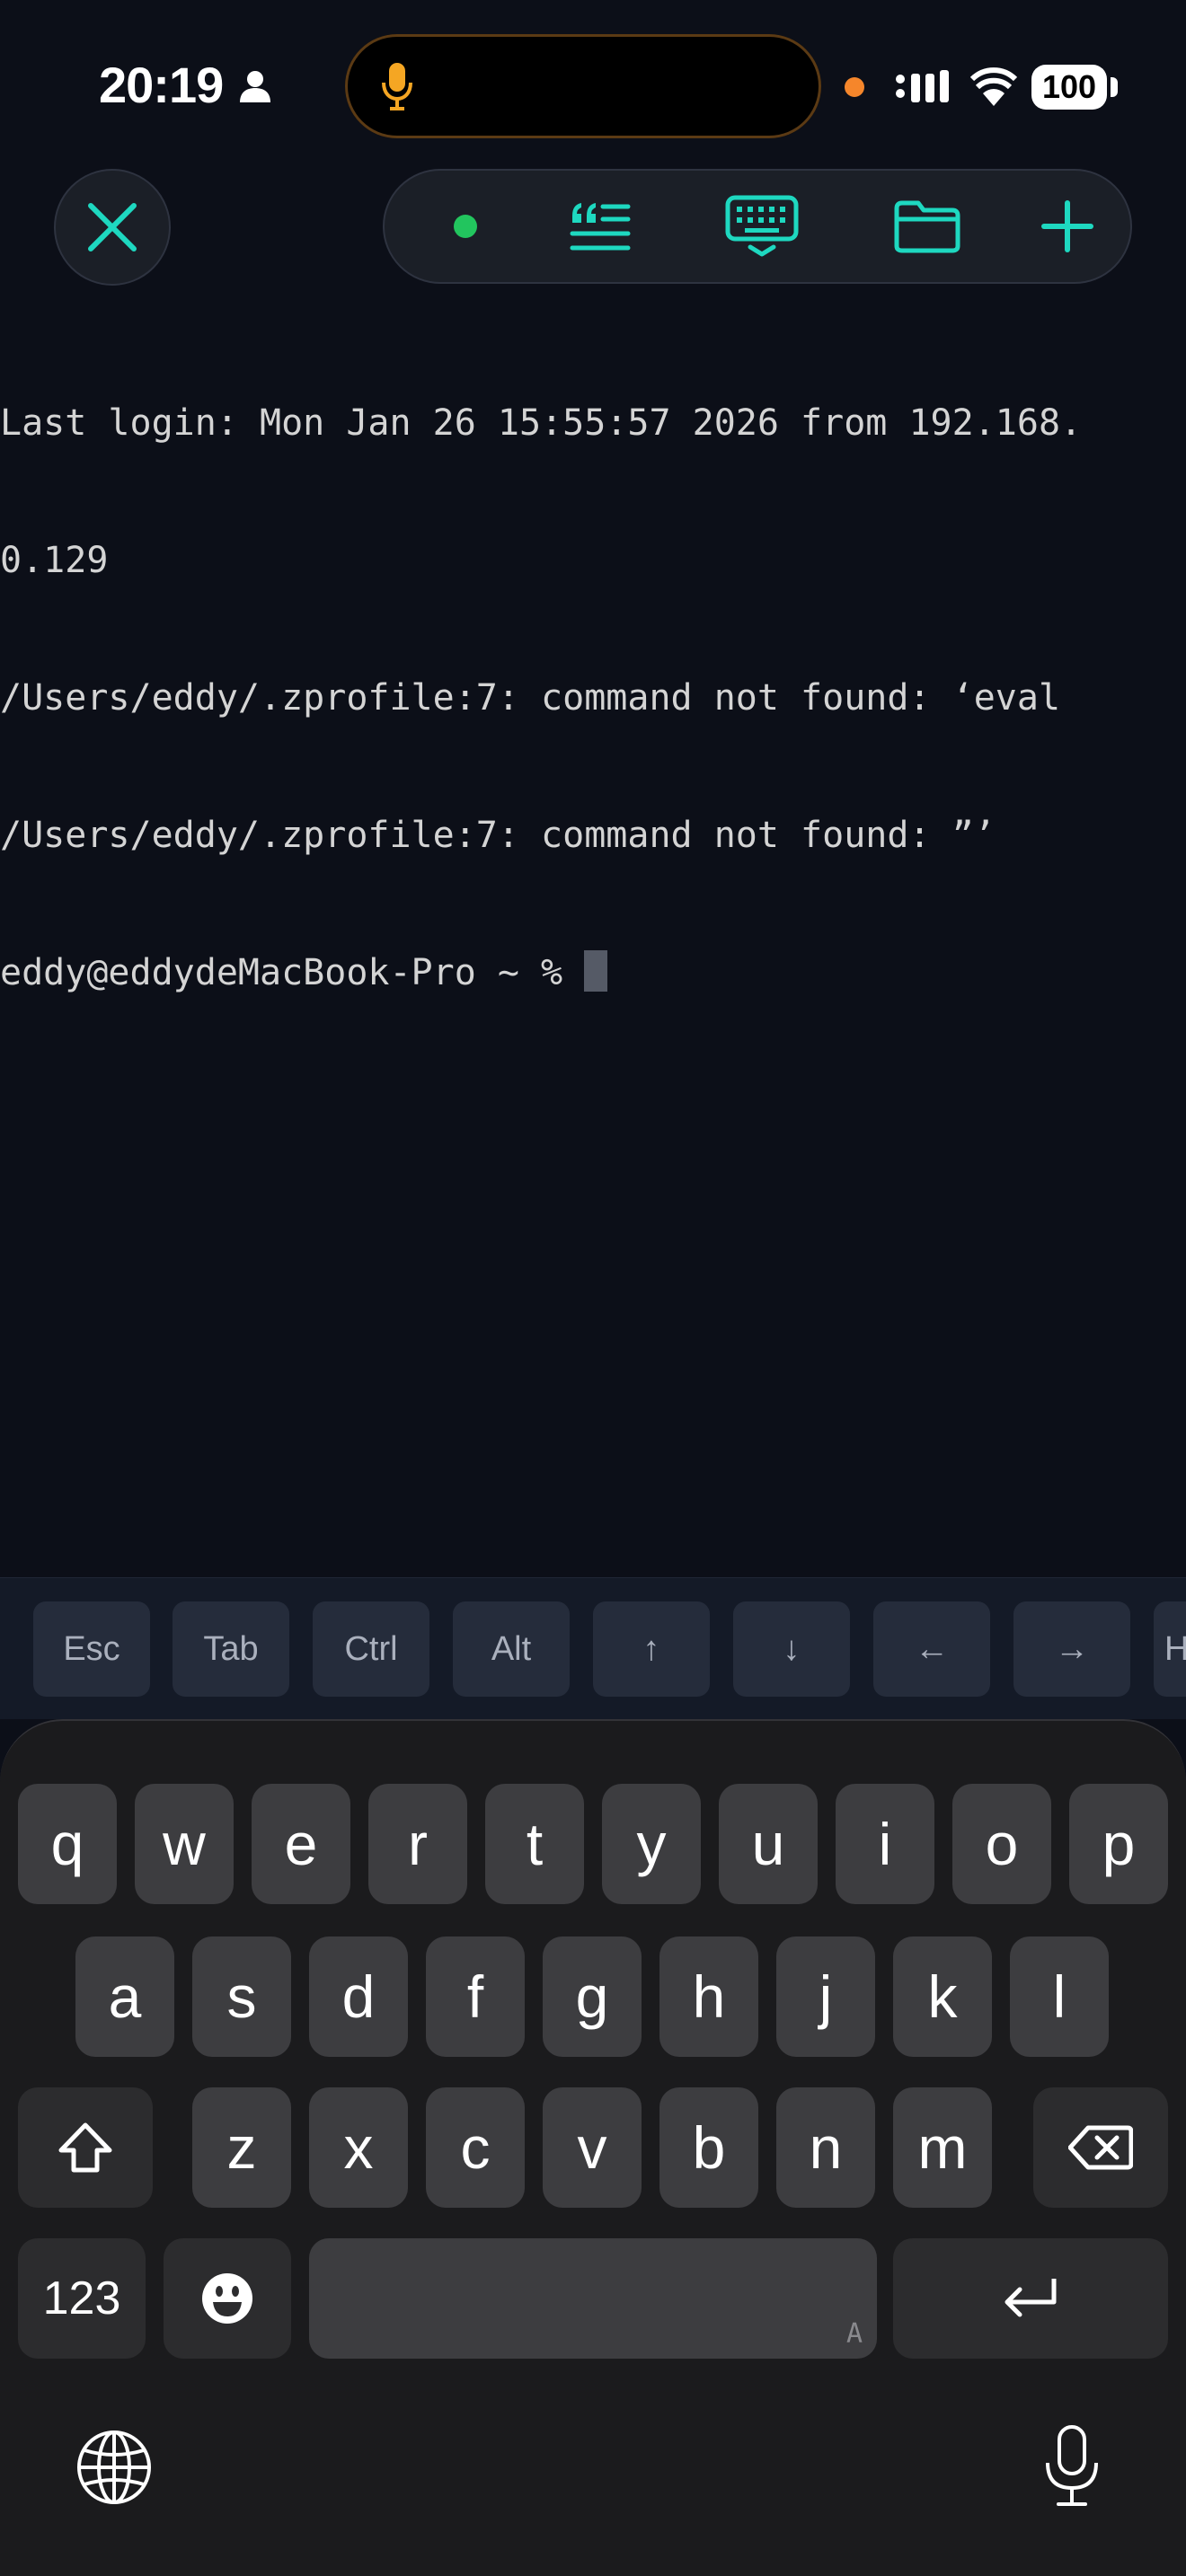 Image resolution: width=1186 pixels, height=2576 pixels. I want to click on key-y: y, so click(651, 1844).